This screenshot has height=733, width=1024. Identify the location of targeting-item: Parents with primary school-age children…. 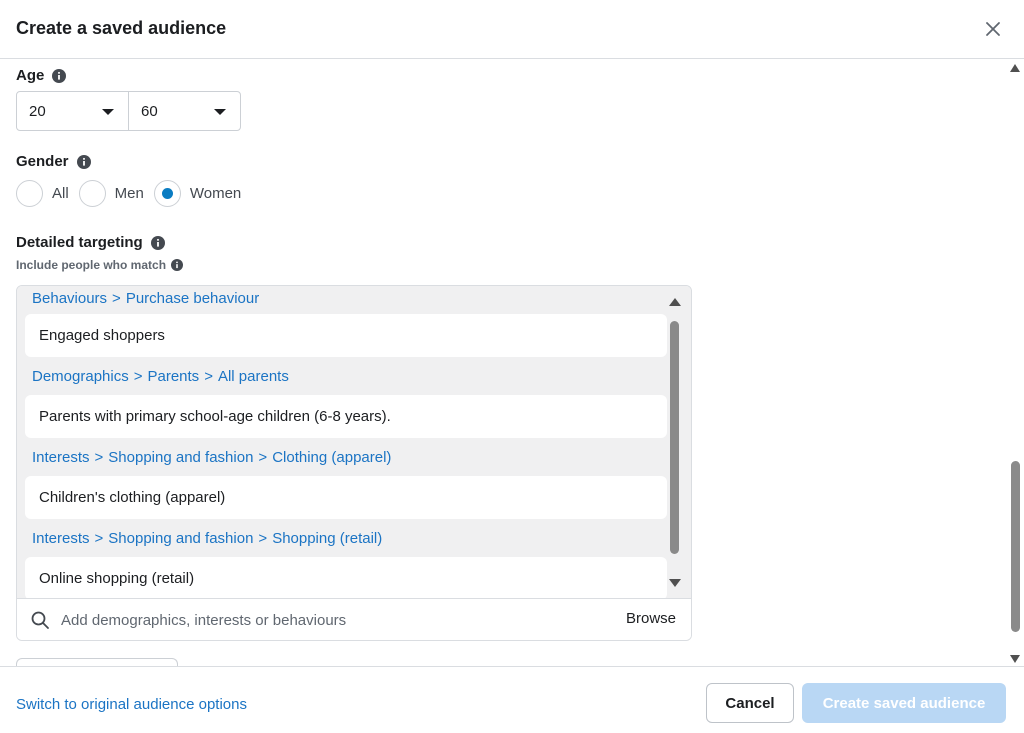
(346, 416).